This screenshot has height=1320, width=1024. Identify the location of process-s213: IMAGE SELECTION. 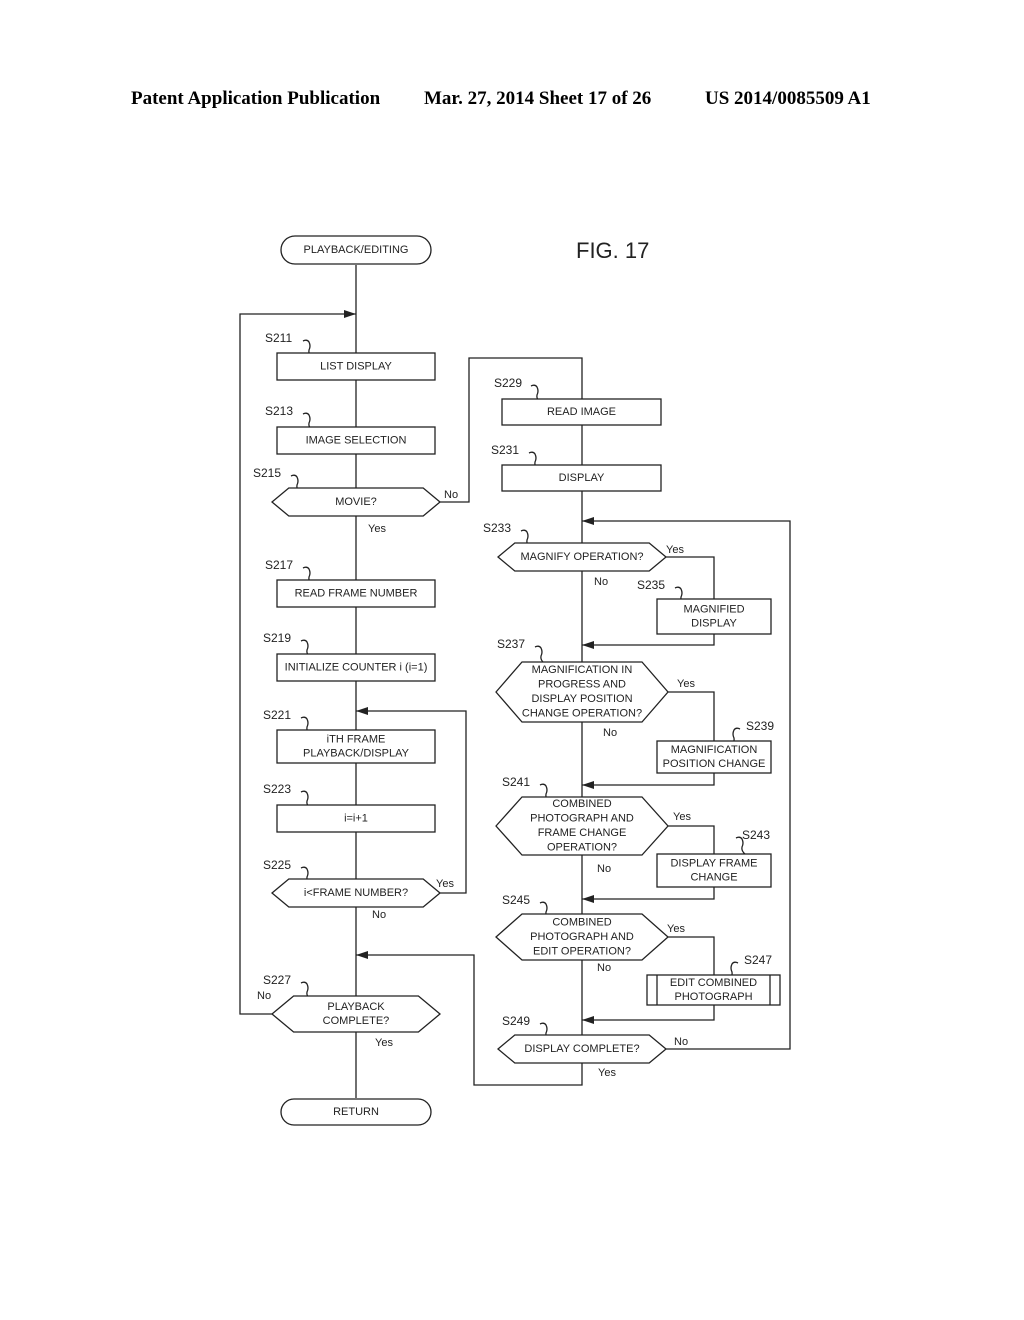
(356, 440).